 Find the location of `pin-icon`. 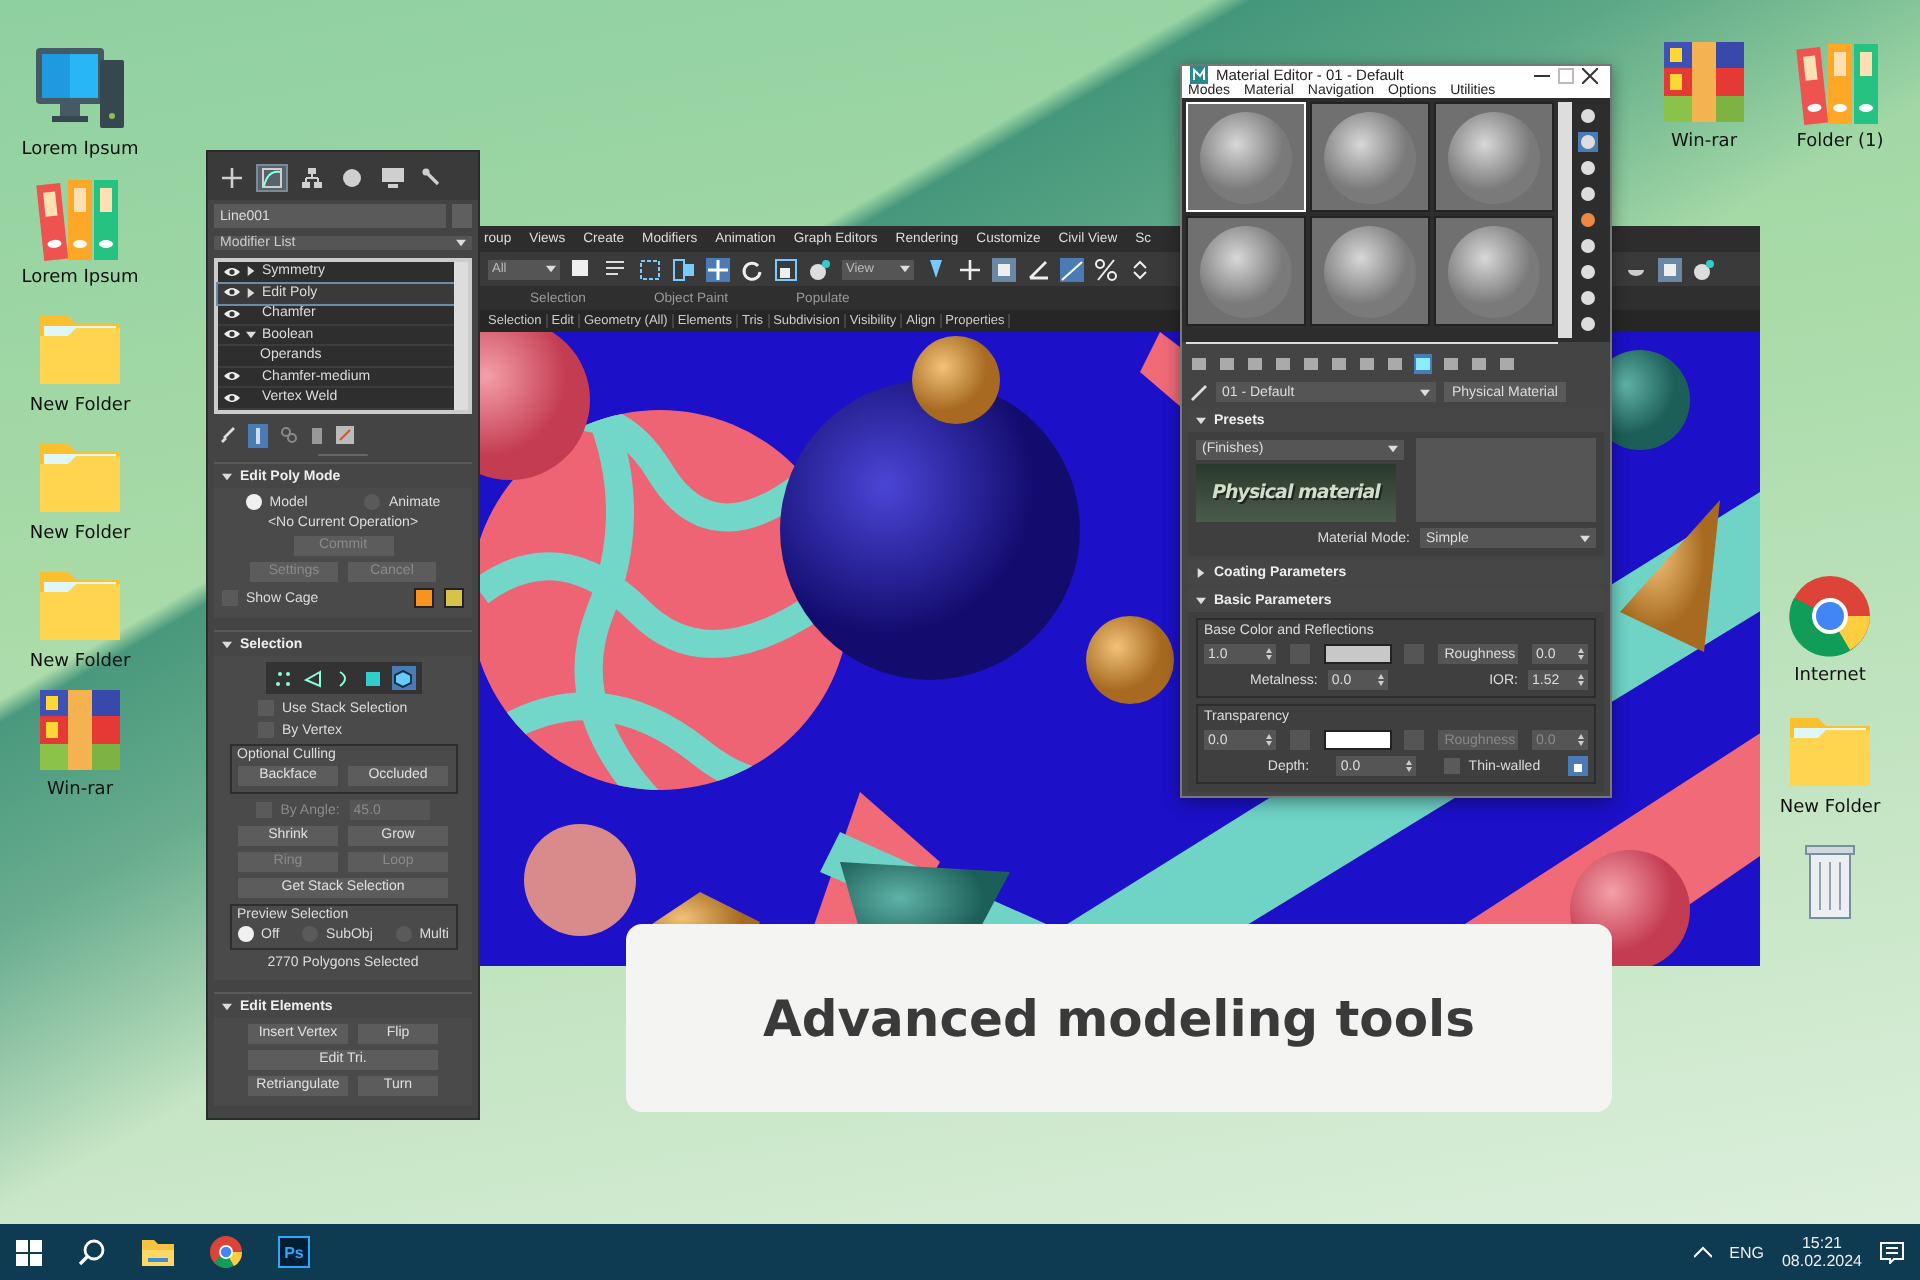

pin-icon is located at coordinates (228, 435).